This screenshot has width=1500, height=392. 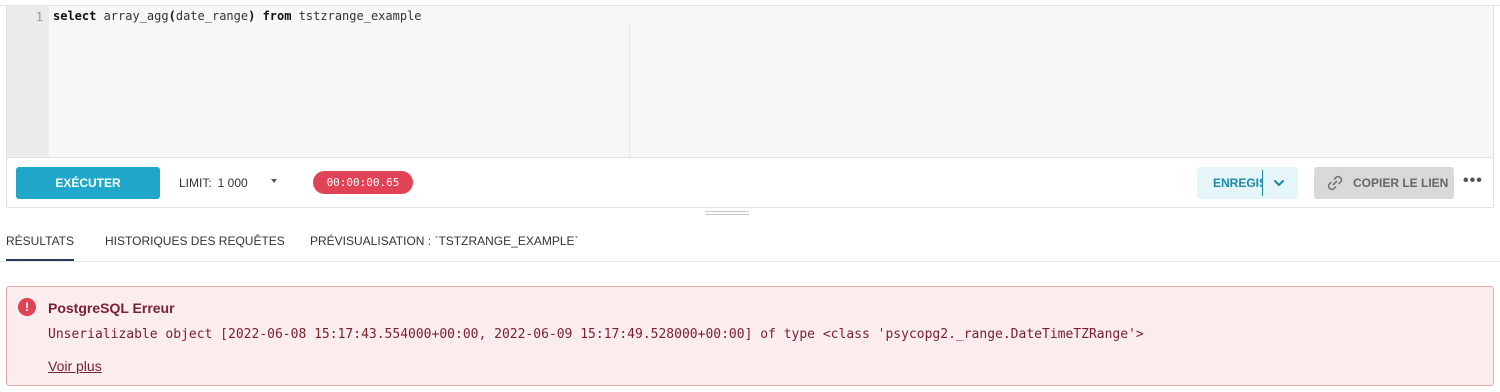 What do you see at coordinates (195, 183) in the screenshot?
I see `limit-label: LIMIT:` at bounding box center [195, 183].